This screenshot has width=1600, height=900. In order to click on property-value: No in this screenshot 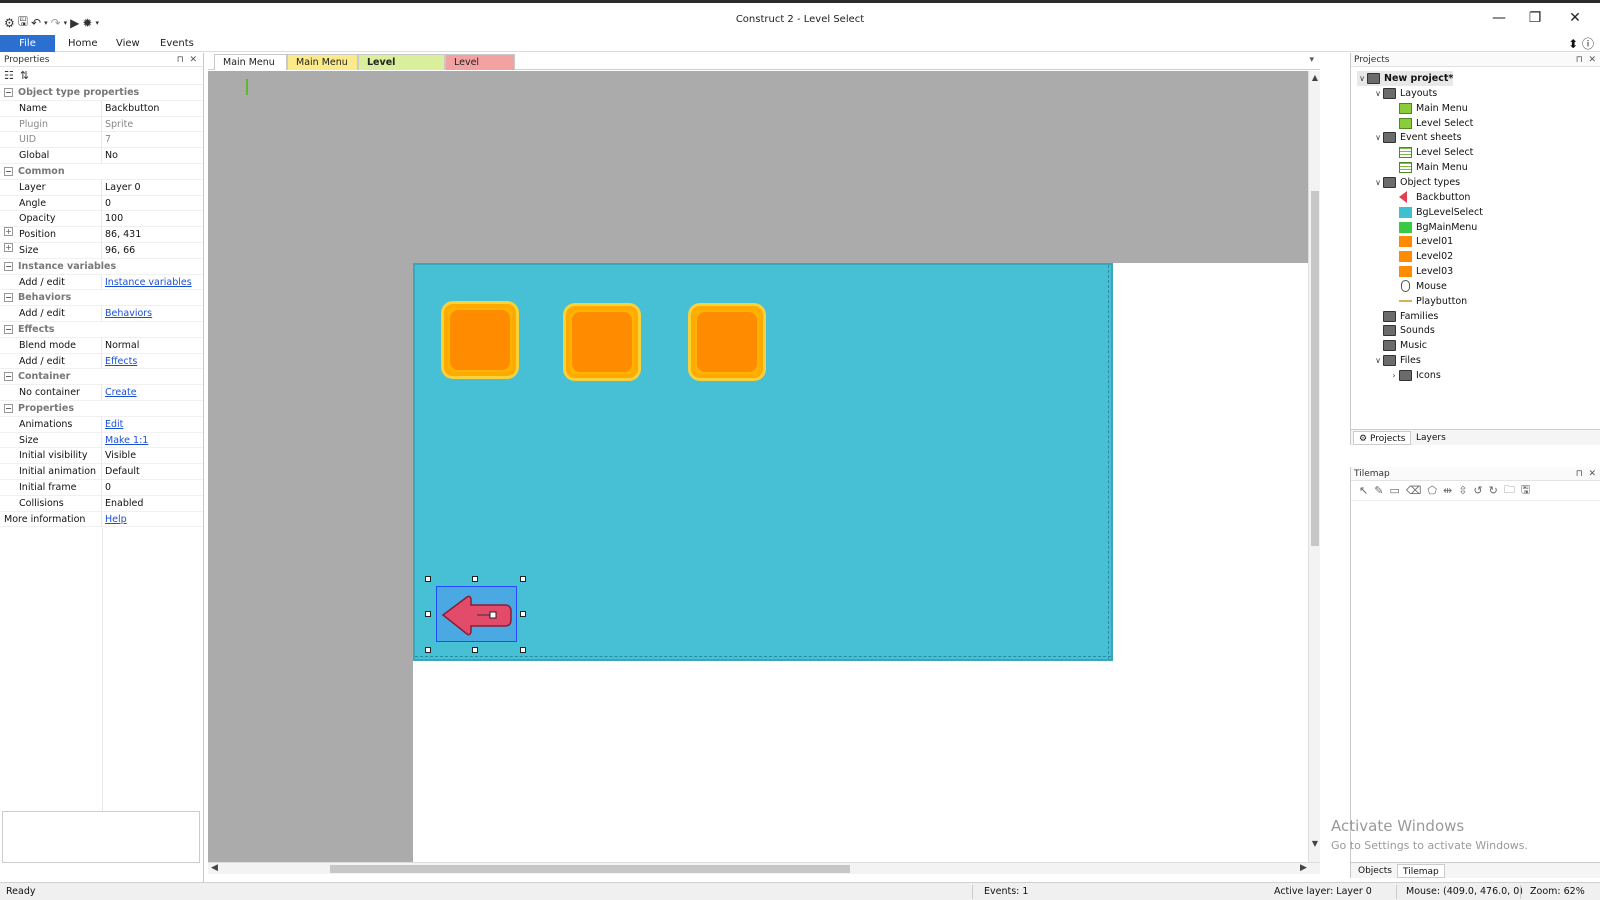, I will do `click(110, 155)`.